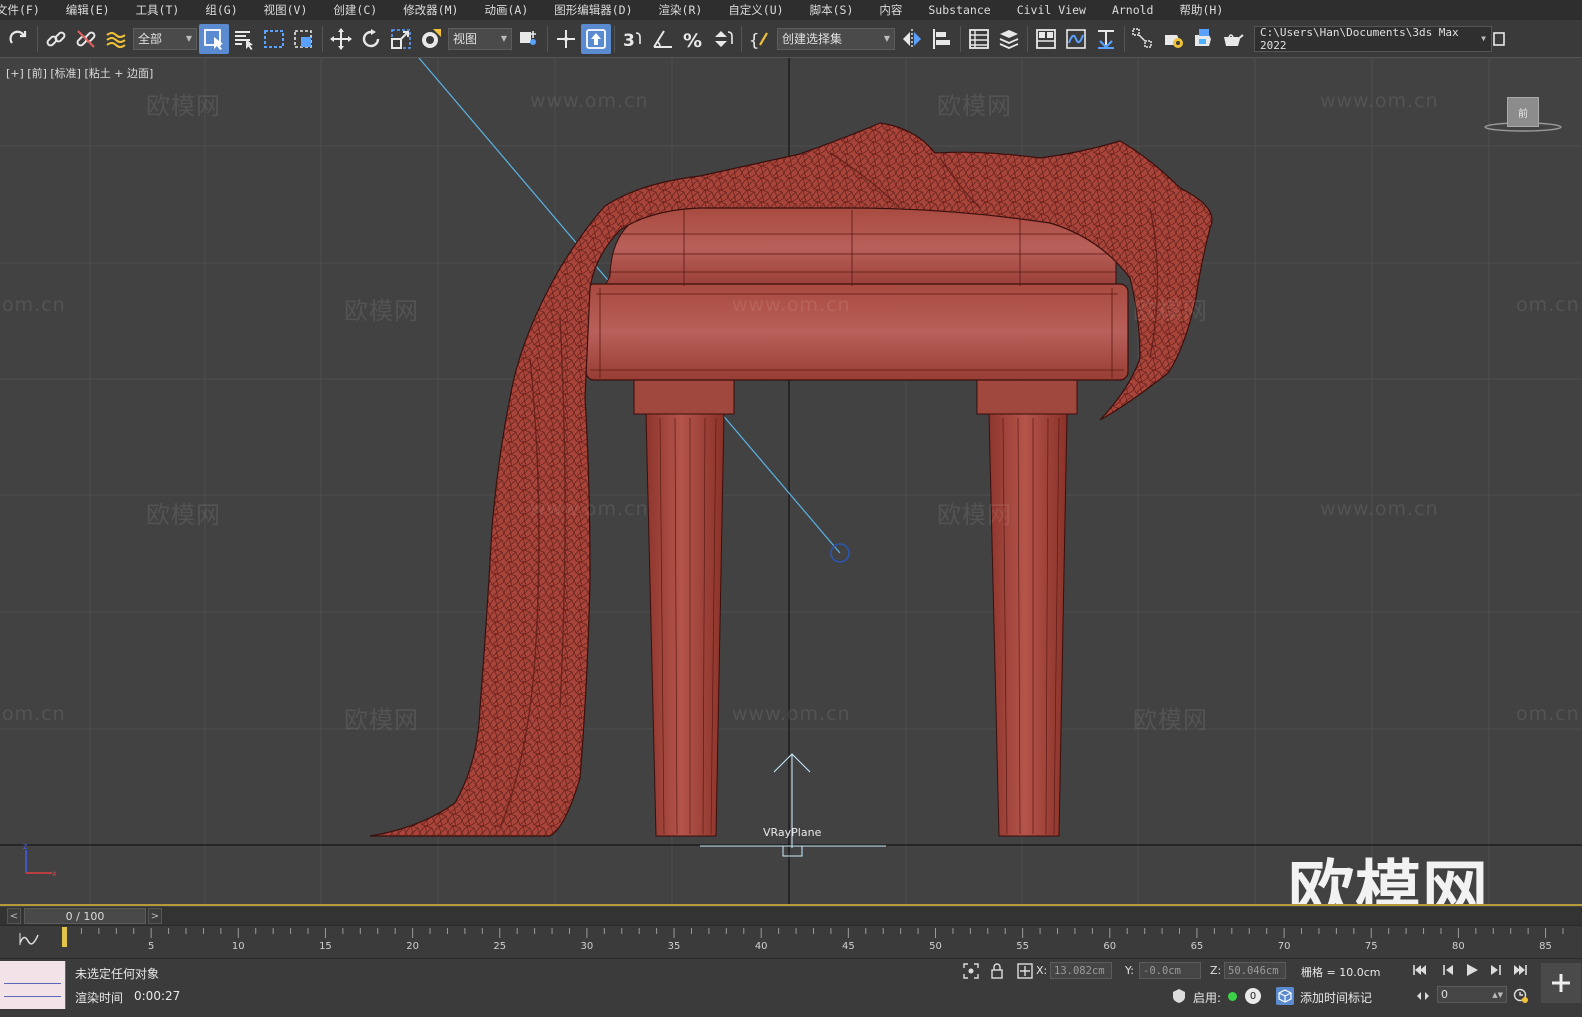  I want to click on menu-customize: 自定义(U), so click(755, 10).